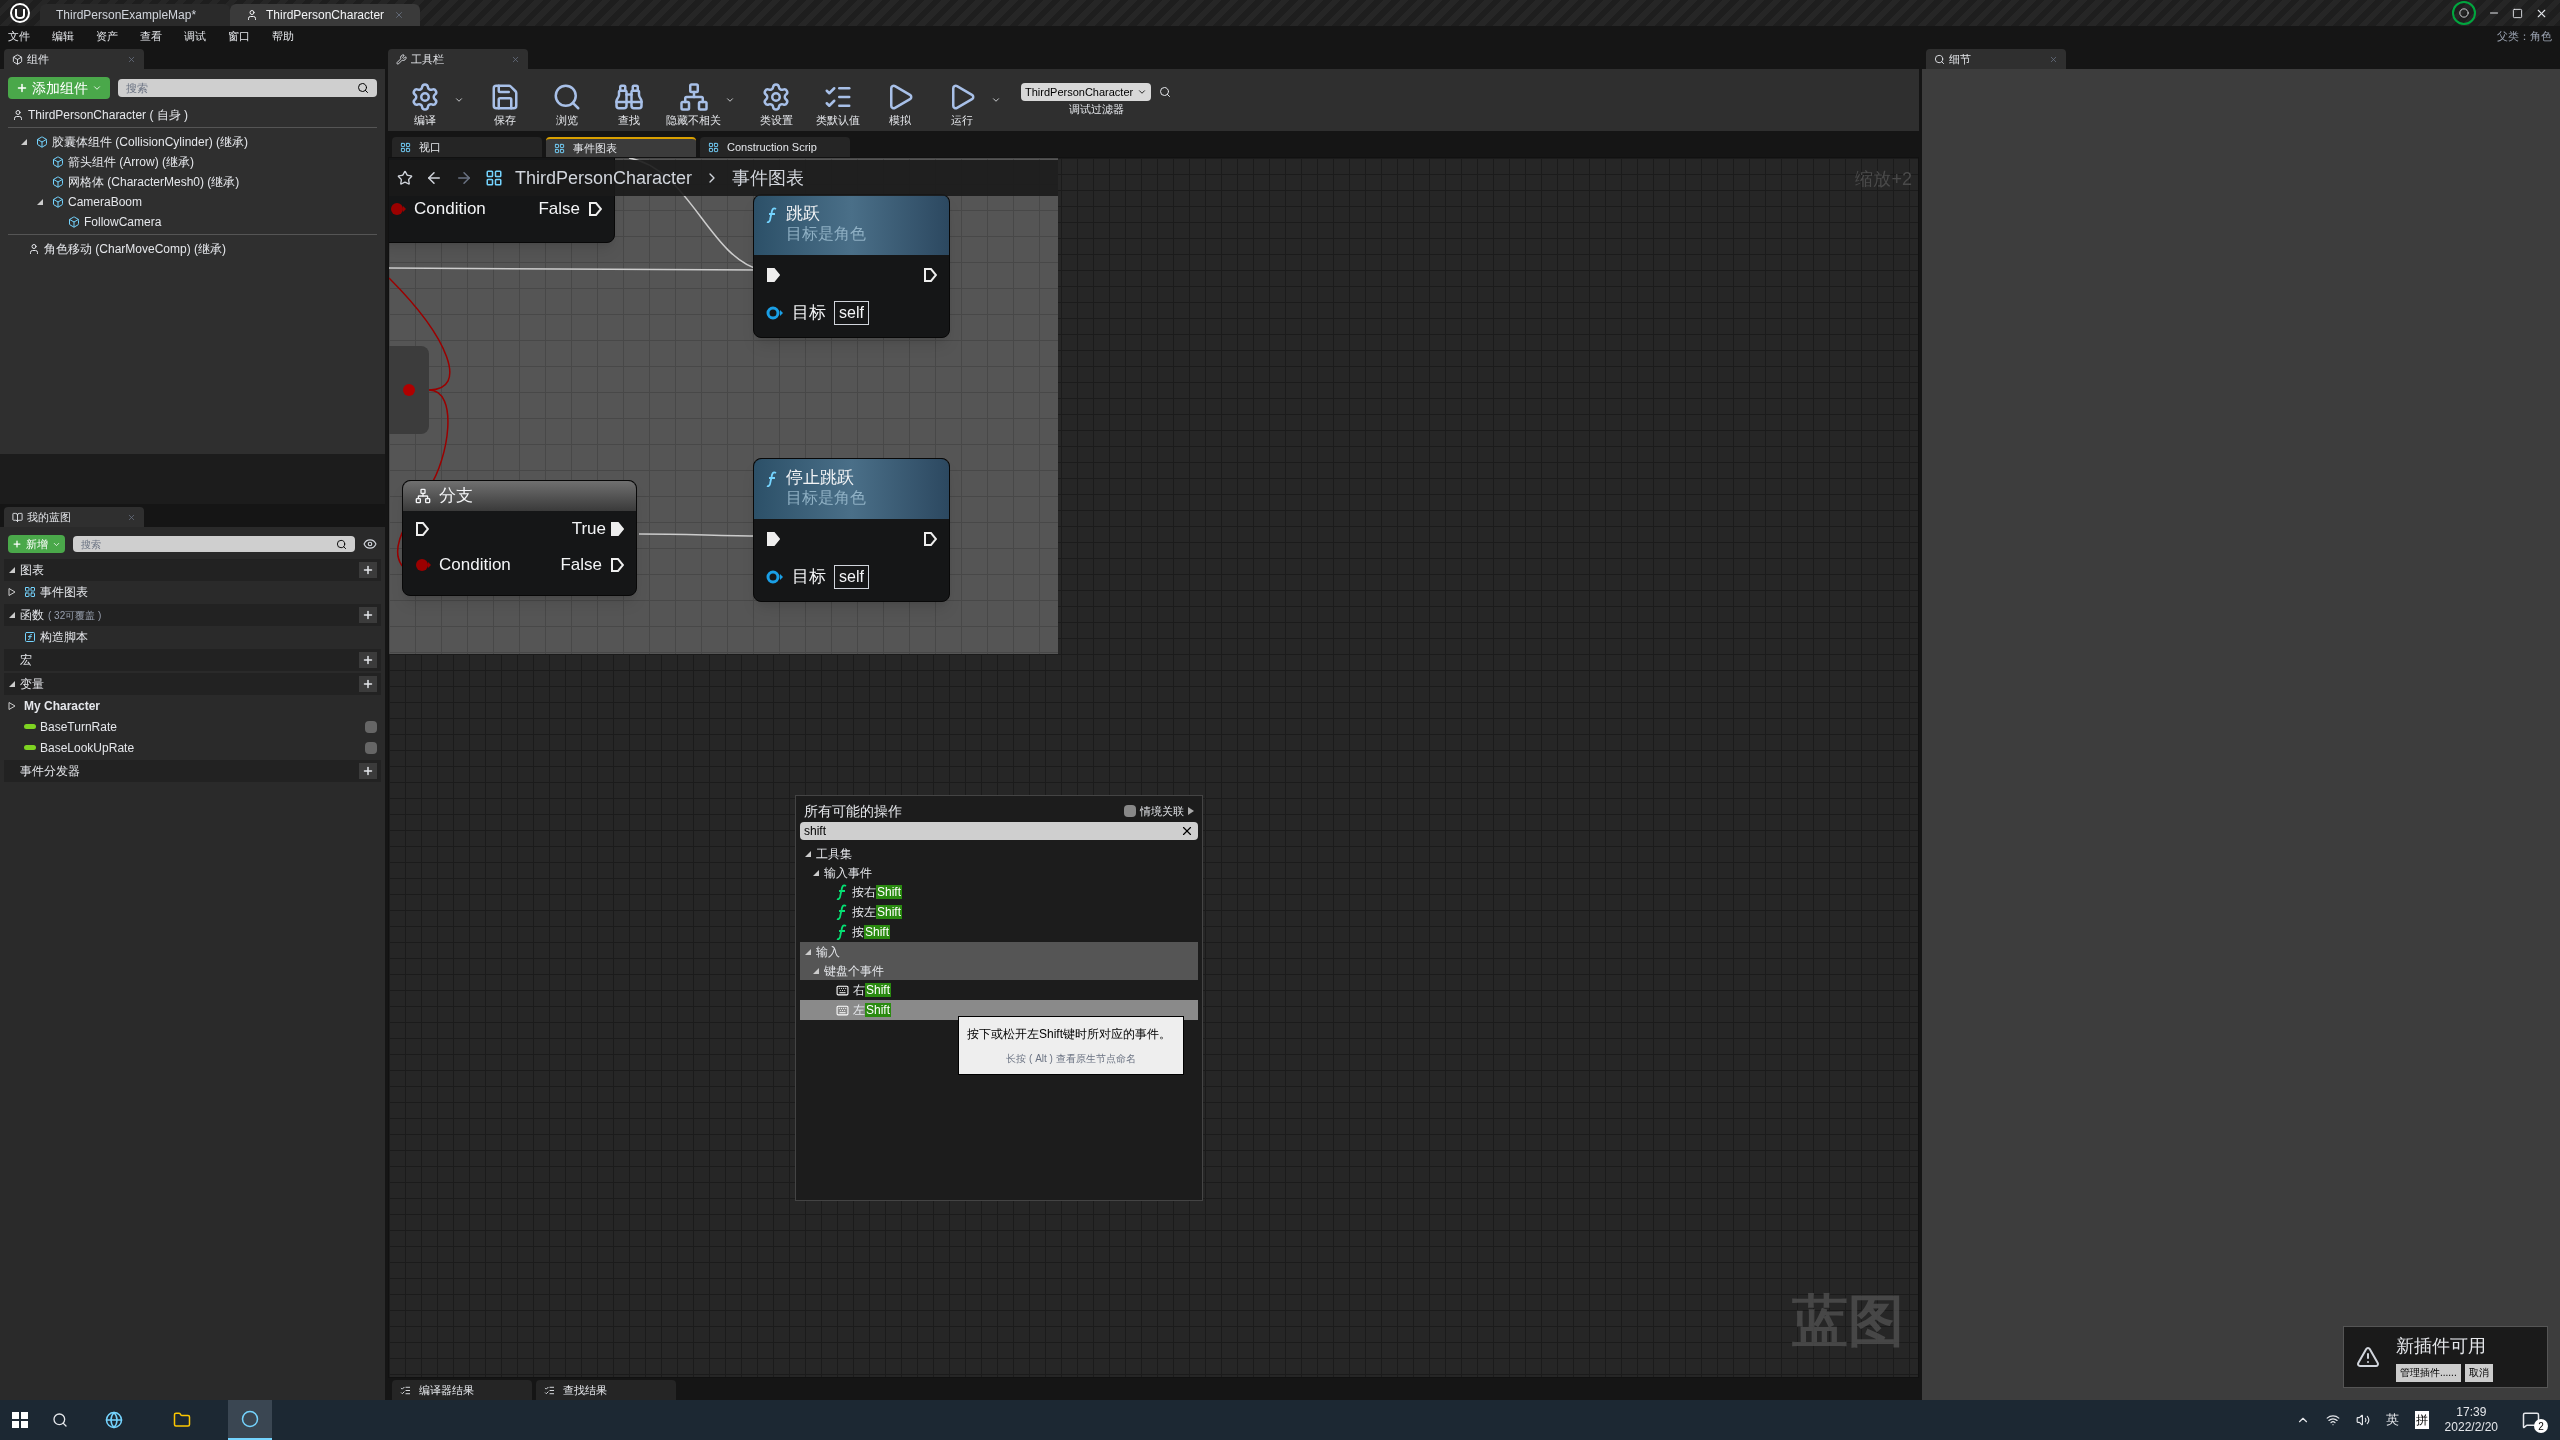 This screenshot has width=2560, height=1440. I want to click on panel-tab: 细节, so click(1996, 59).